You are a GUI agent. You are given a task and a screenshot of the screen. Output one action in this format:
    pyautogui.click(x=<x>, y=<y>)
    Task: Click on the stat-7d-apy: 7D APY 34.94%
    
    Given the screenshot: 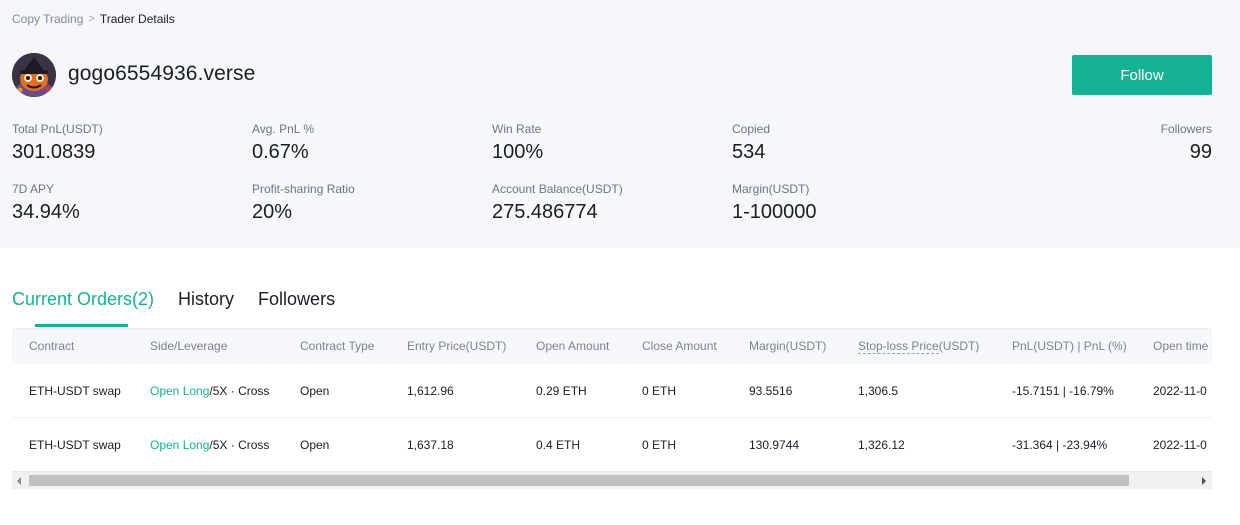 What is the action you would take?
    pyautogui.click(x=46, y=203)
    